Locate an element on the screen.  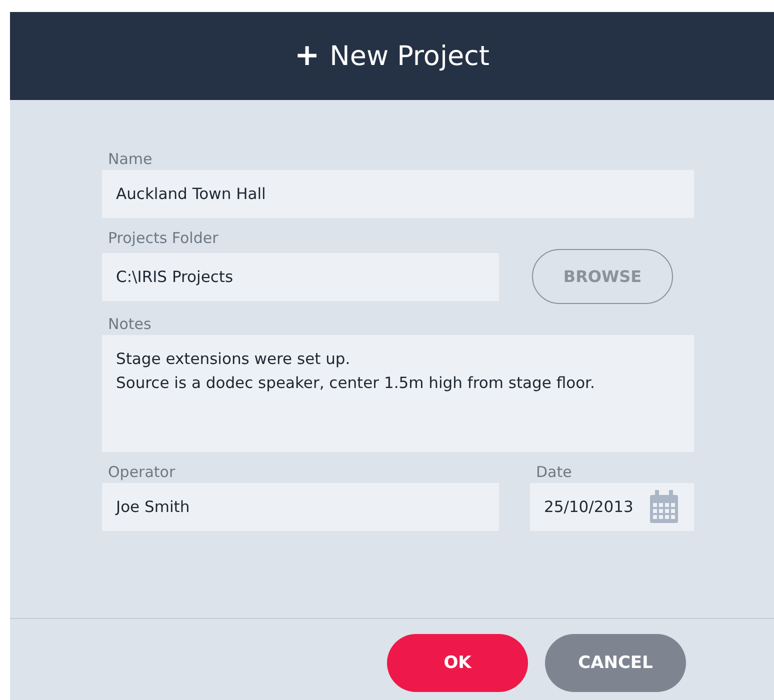
text-field: C:\IRIS Projects is located at coordinates (300, 276).